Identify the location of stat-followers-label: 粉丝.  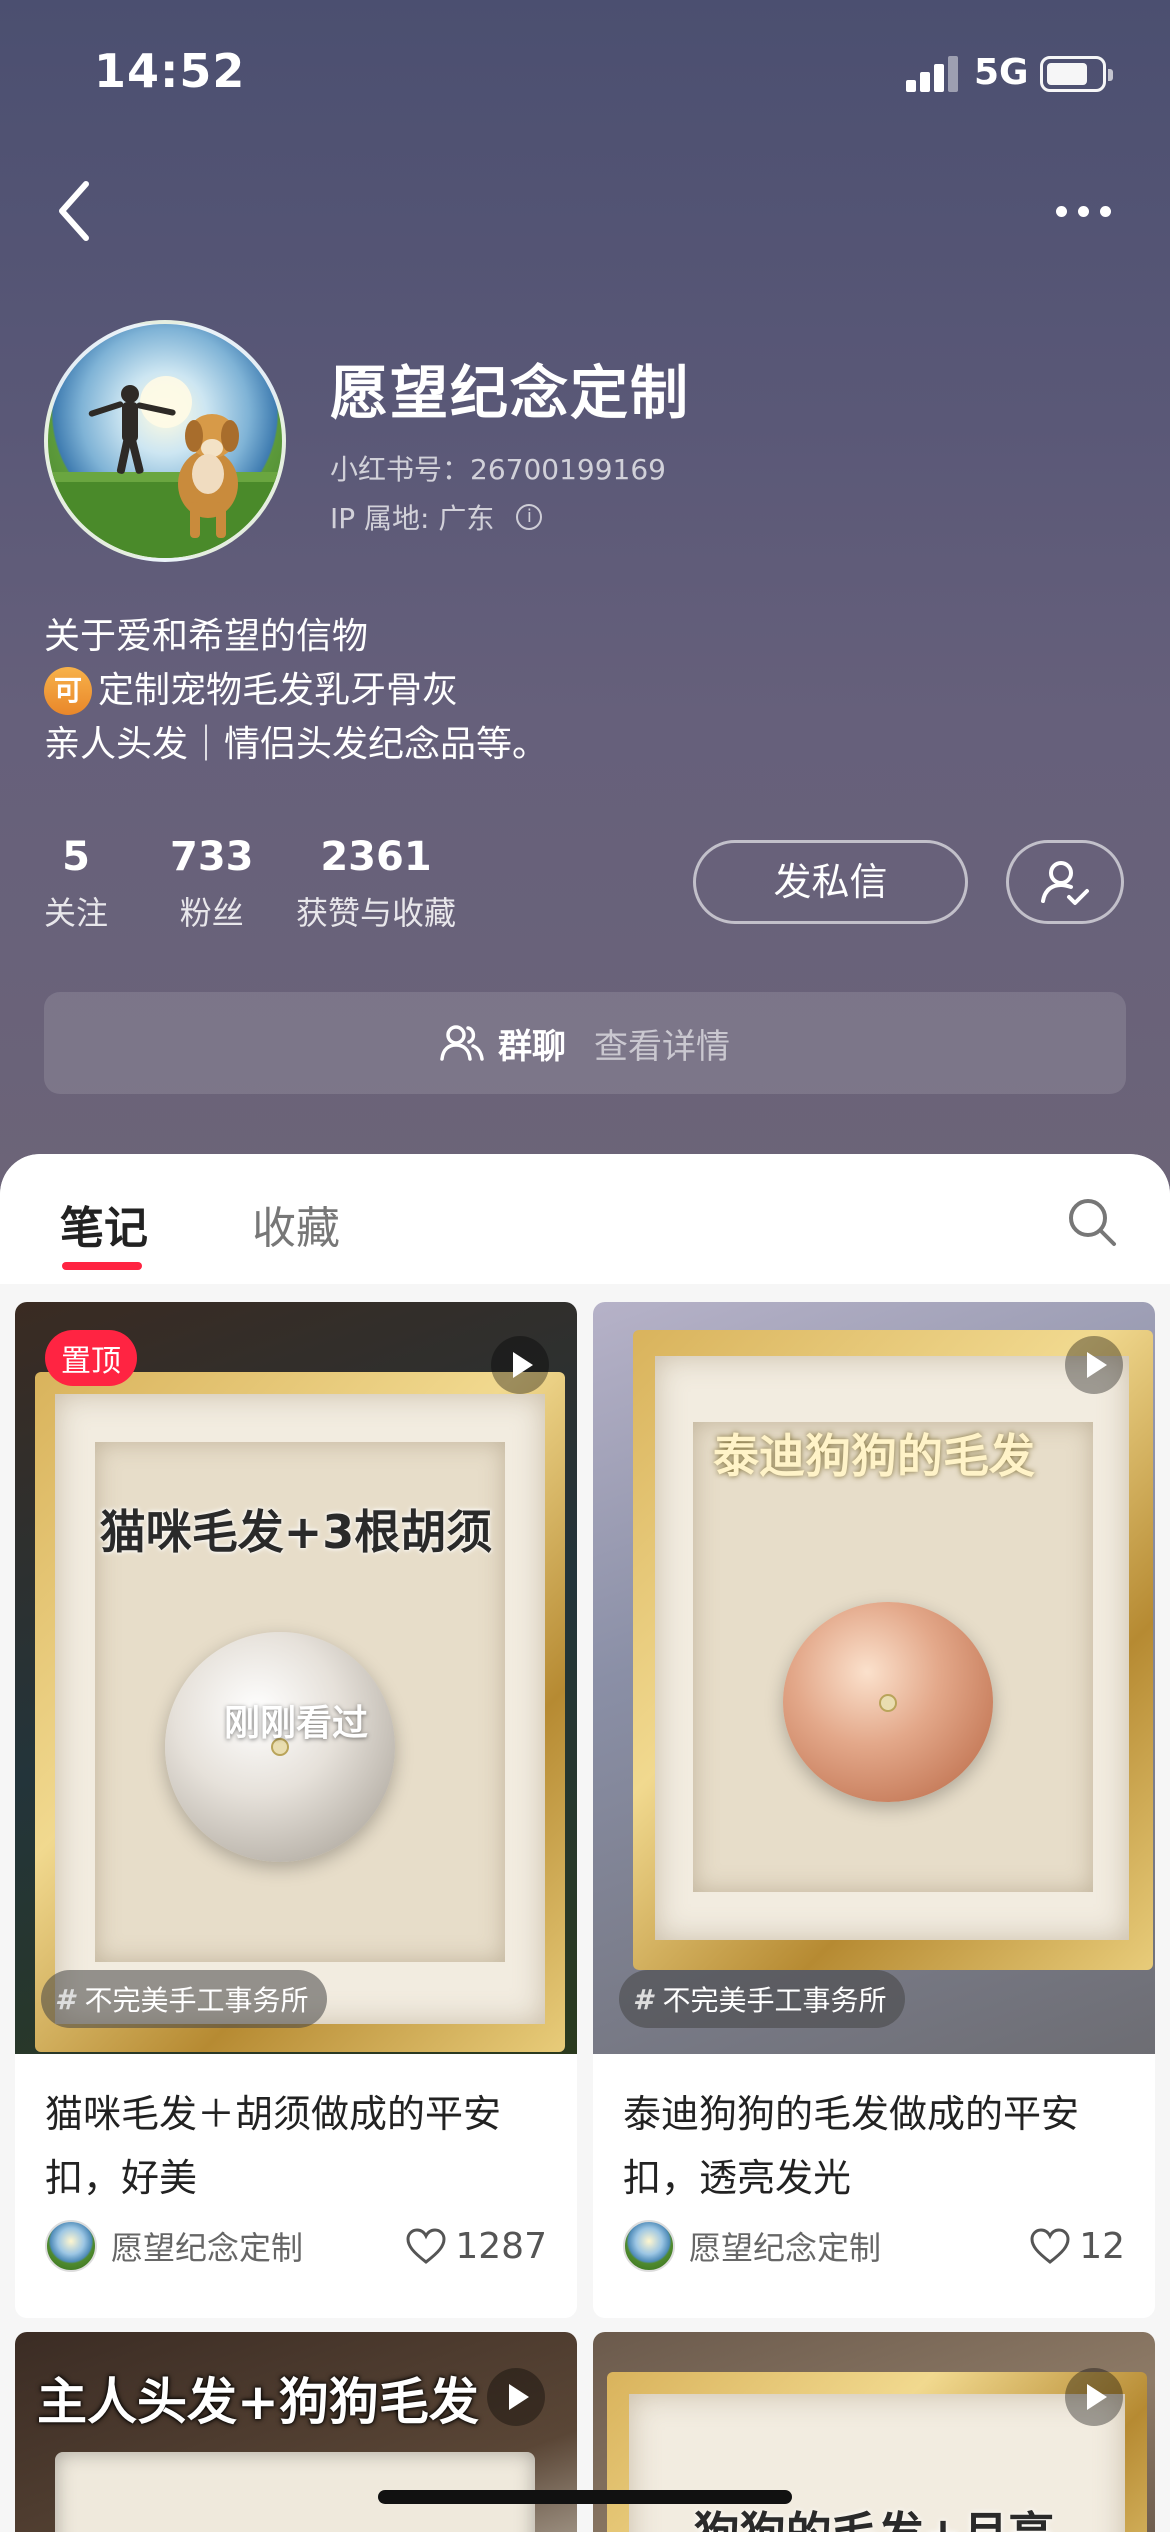
(211, 913).